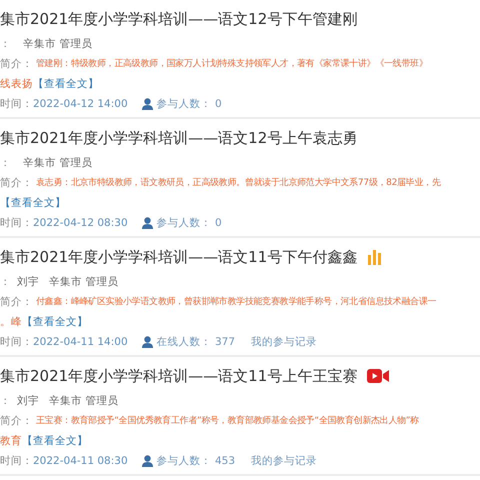 This screenshot has height=480, width=480. I want to click on start-time: 2022-04-12 14:00, so click(80, 104).